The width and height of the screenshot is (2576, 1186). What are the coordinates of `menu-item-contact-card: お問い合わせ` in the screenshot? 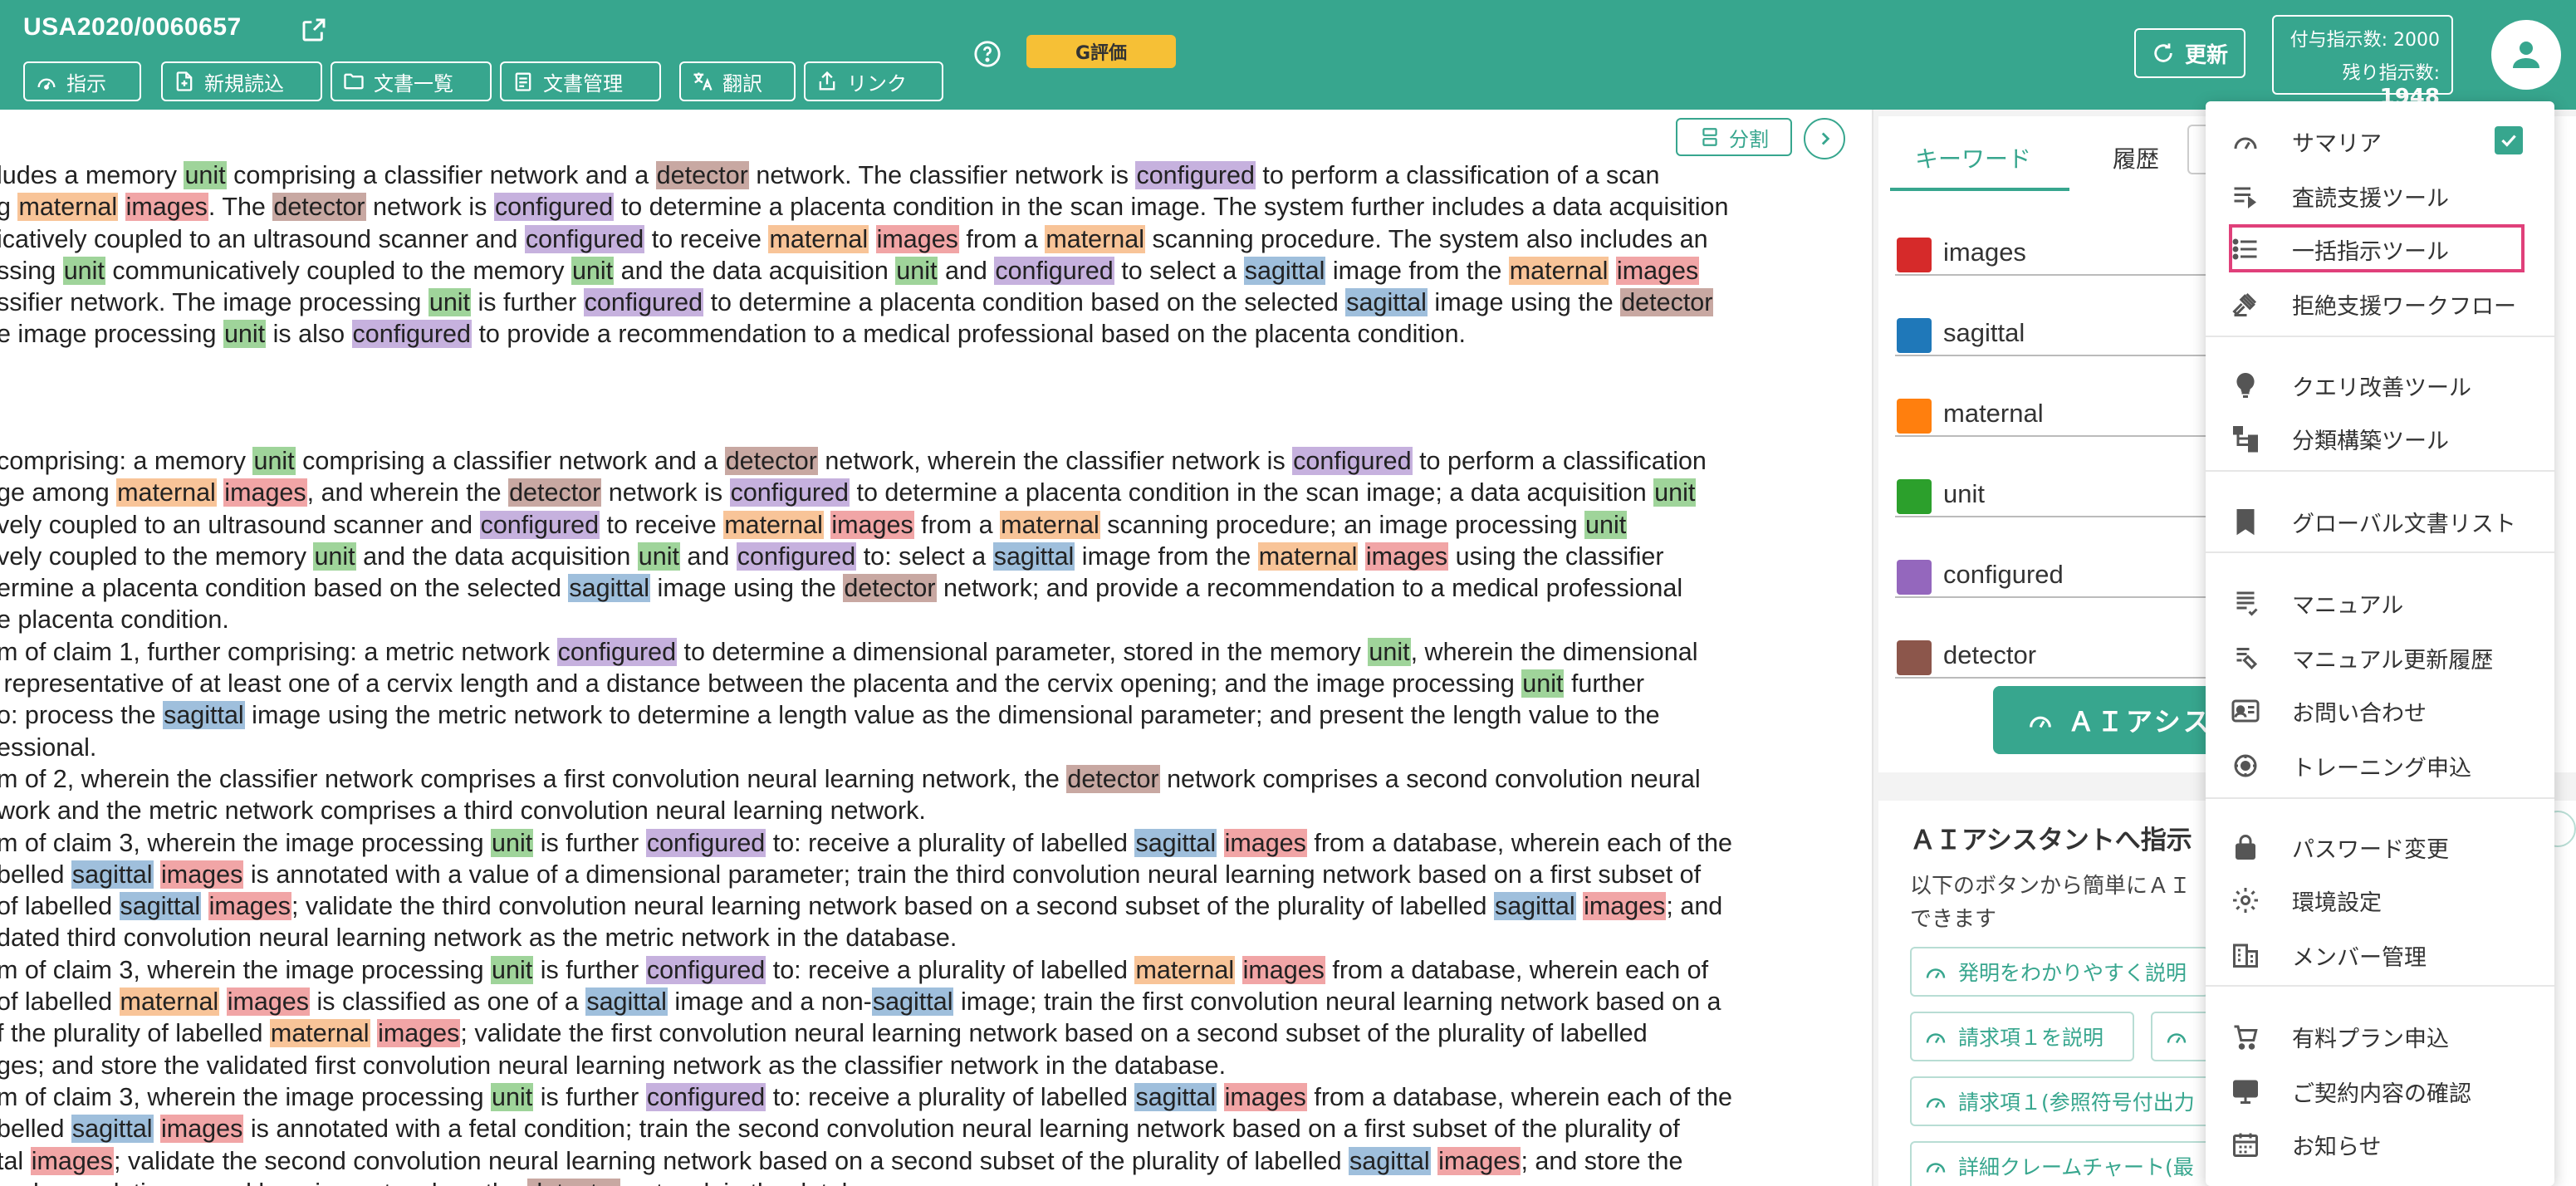 It's located at (2380, 711).